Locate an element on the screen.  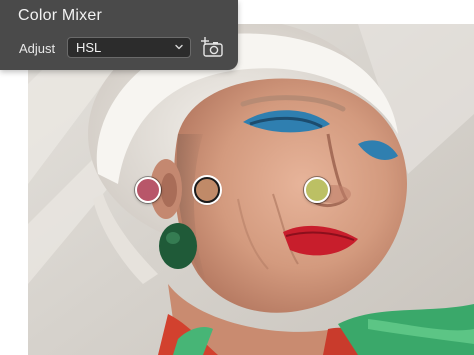
targeted-adjustment-icon is located at coordinates (212, 47).